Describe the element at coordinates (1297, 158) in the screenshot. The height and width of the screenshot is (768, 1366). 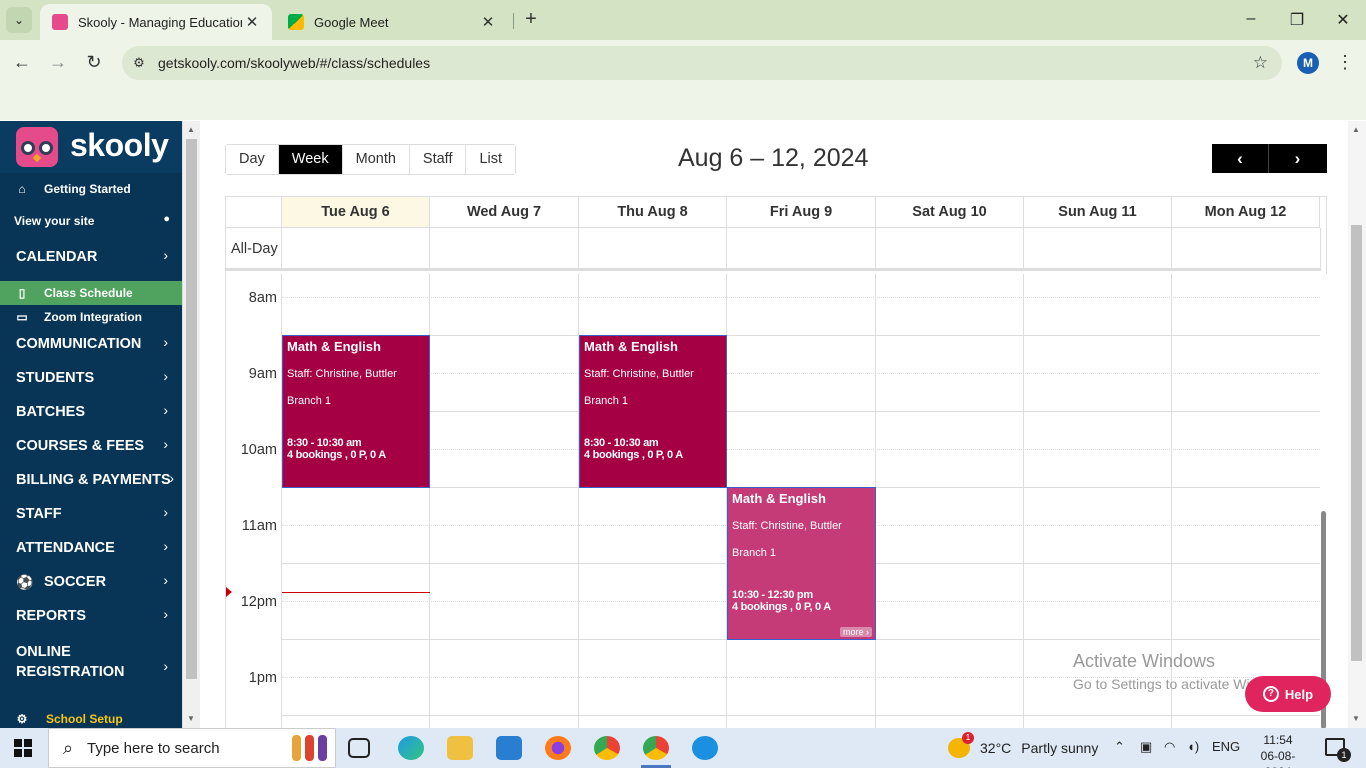
I see `next-week-button: ›` at that location.